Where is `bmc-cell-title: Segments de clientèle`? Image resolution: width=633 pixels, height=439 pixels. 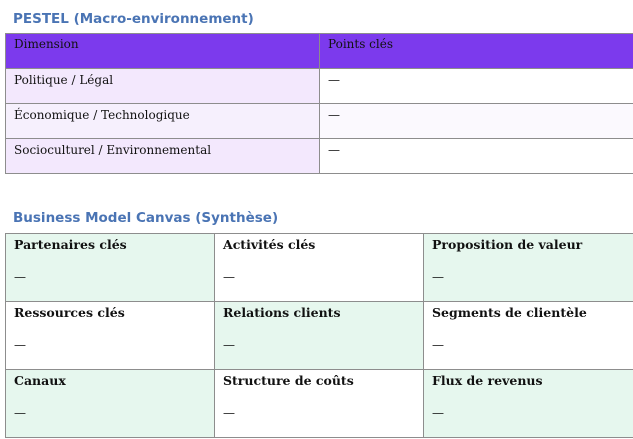 bmc-cell-title: Segments de clientèle is located at coordinates (509, 312).